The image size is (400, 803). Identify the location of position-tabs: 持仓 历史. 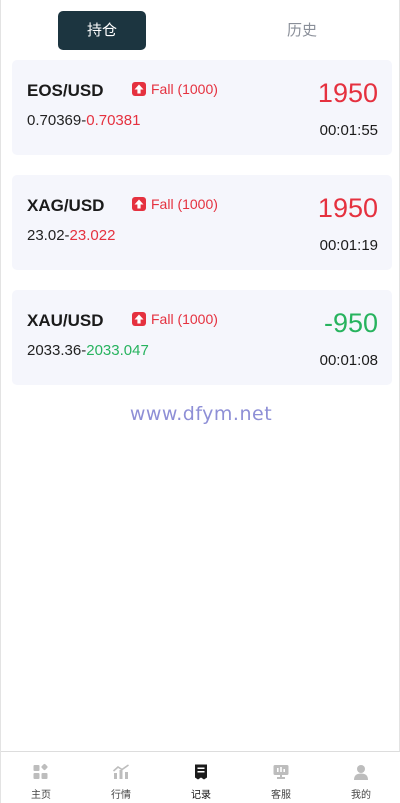
(200, 30).